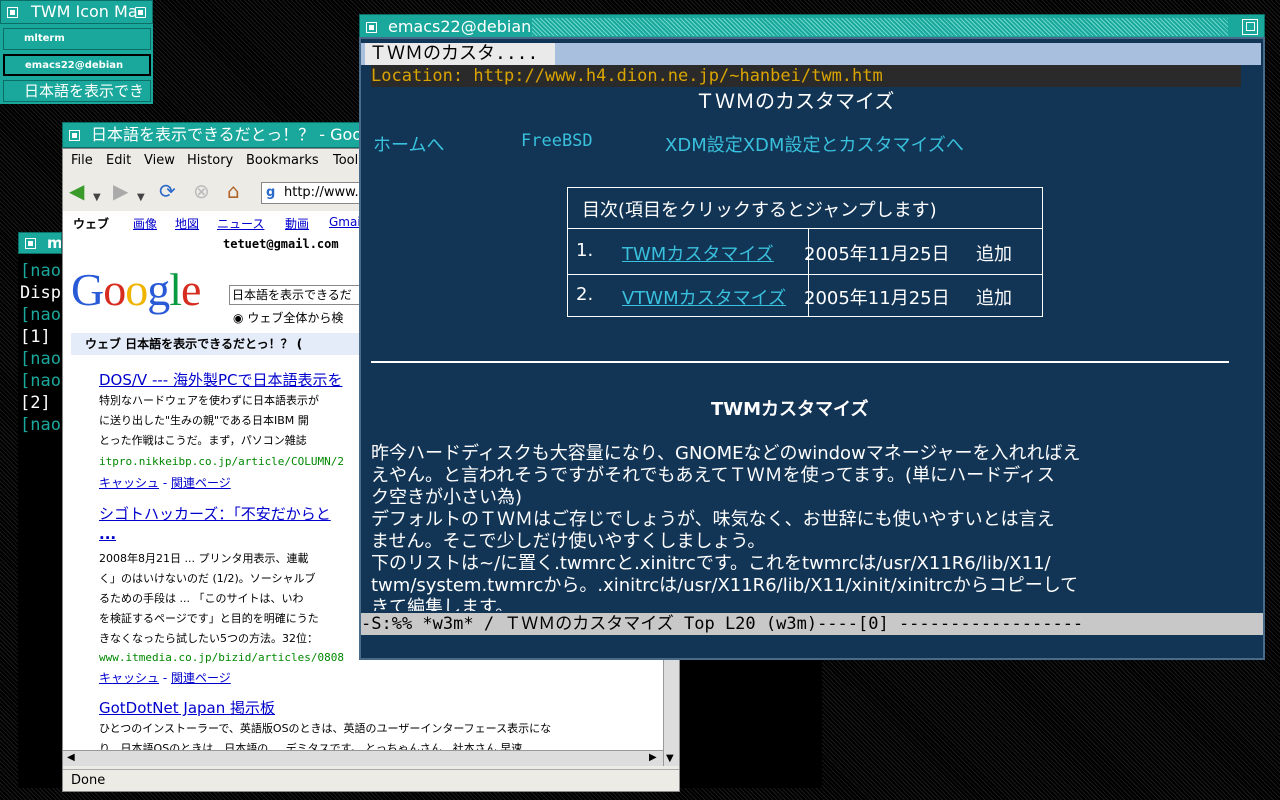  I want to click on scroll-down-icon: ▼, so click(670, 758).